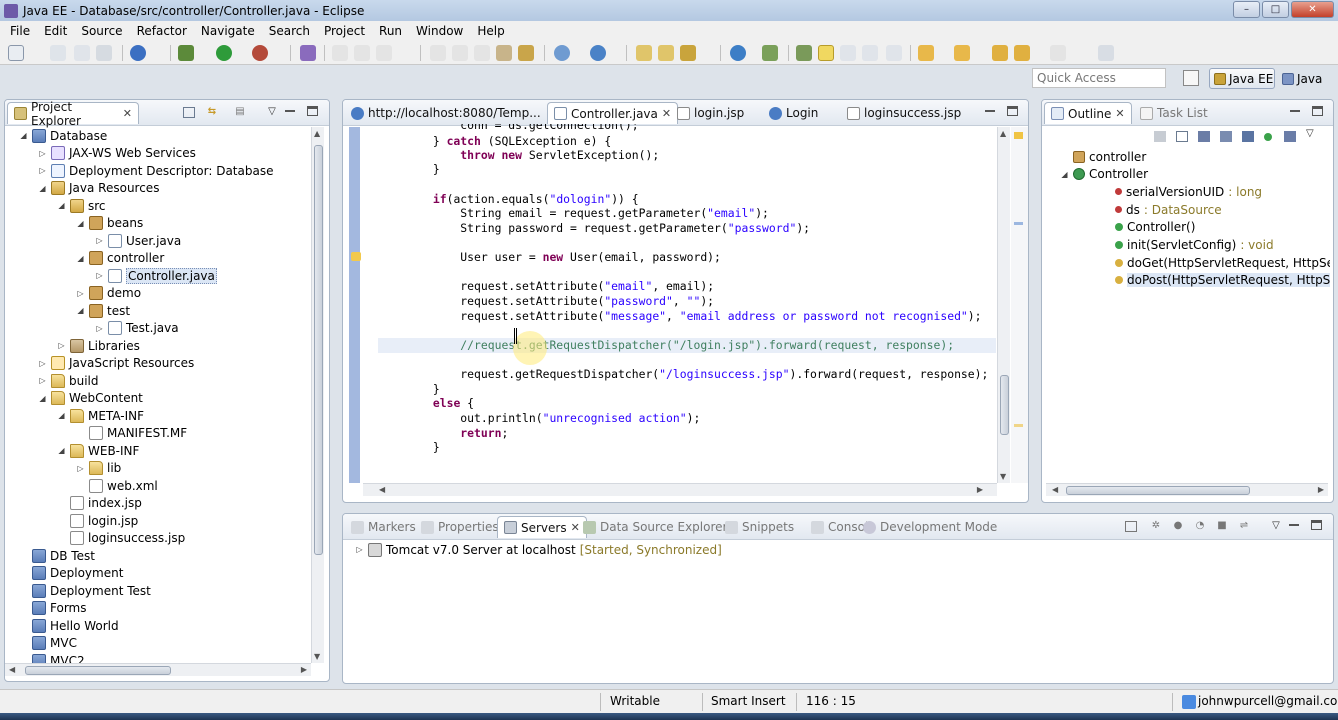  What do you see at coordinates (526, 53) in the screenshot?
I see `use-step-filters-icon` at bounding box center [526, 53].